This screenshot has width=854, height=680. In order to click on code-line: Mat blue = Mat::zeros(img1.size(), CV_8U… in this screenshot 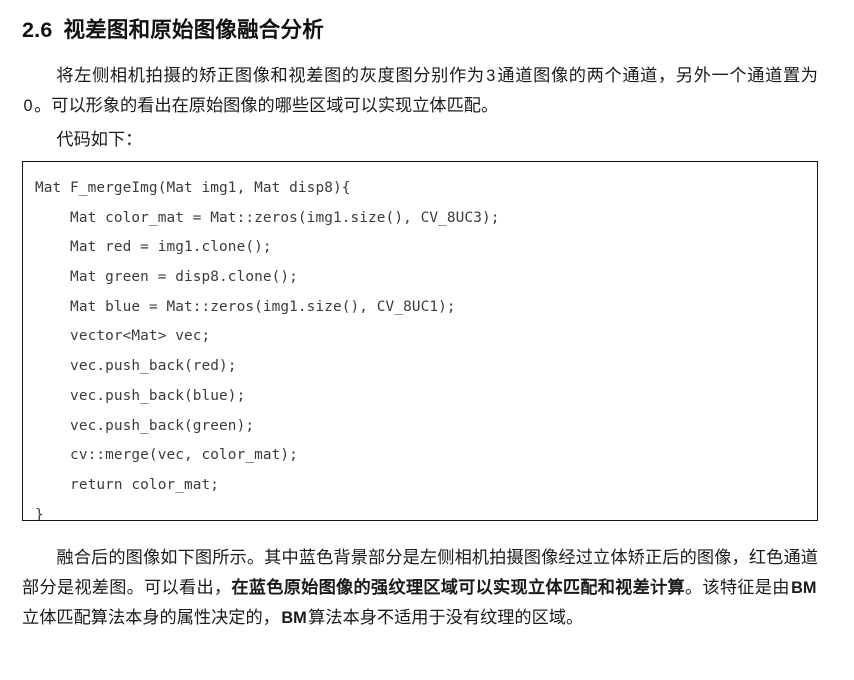, I will do `click(245, 306)`.